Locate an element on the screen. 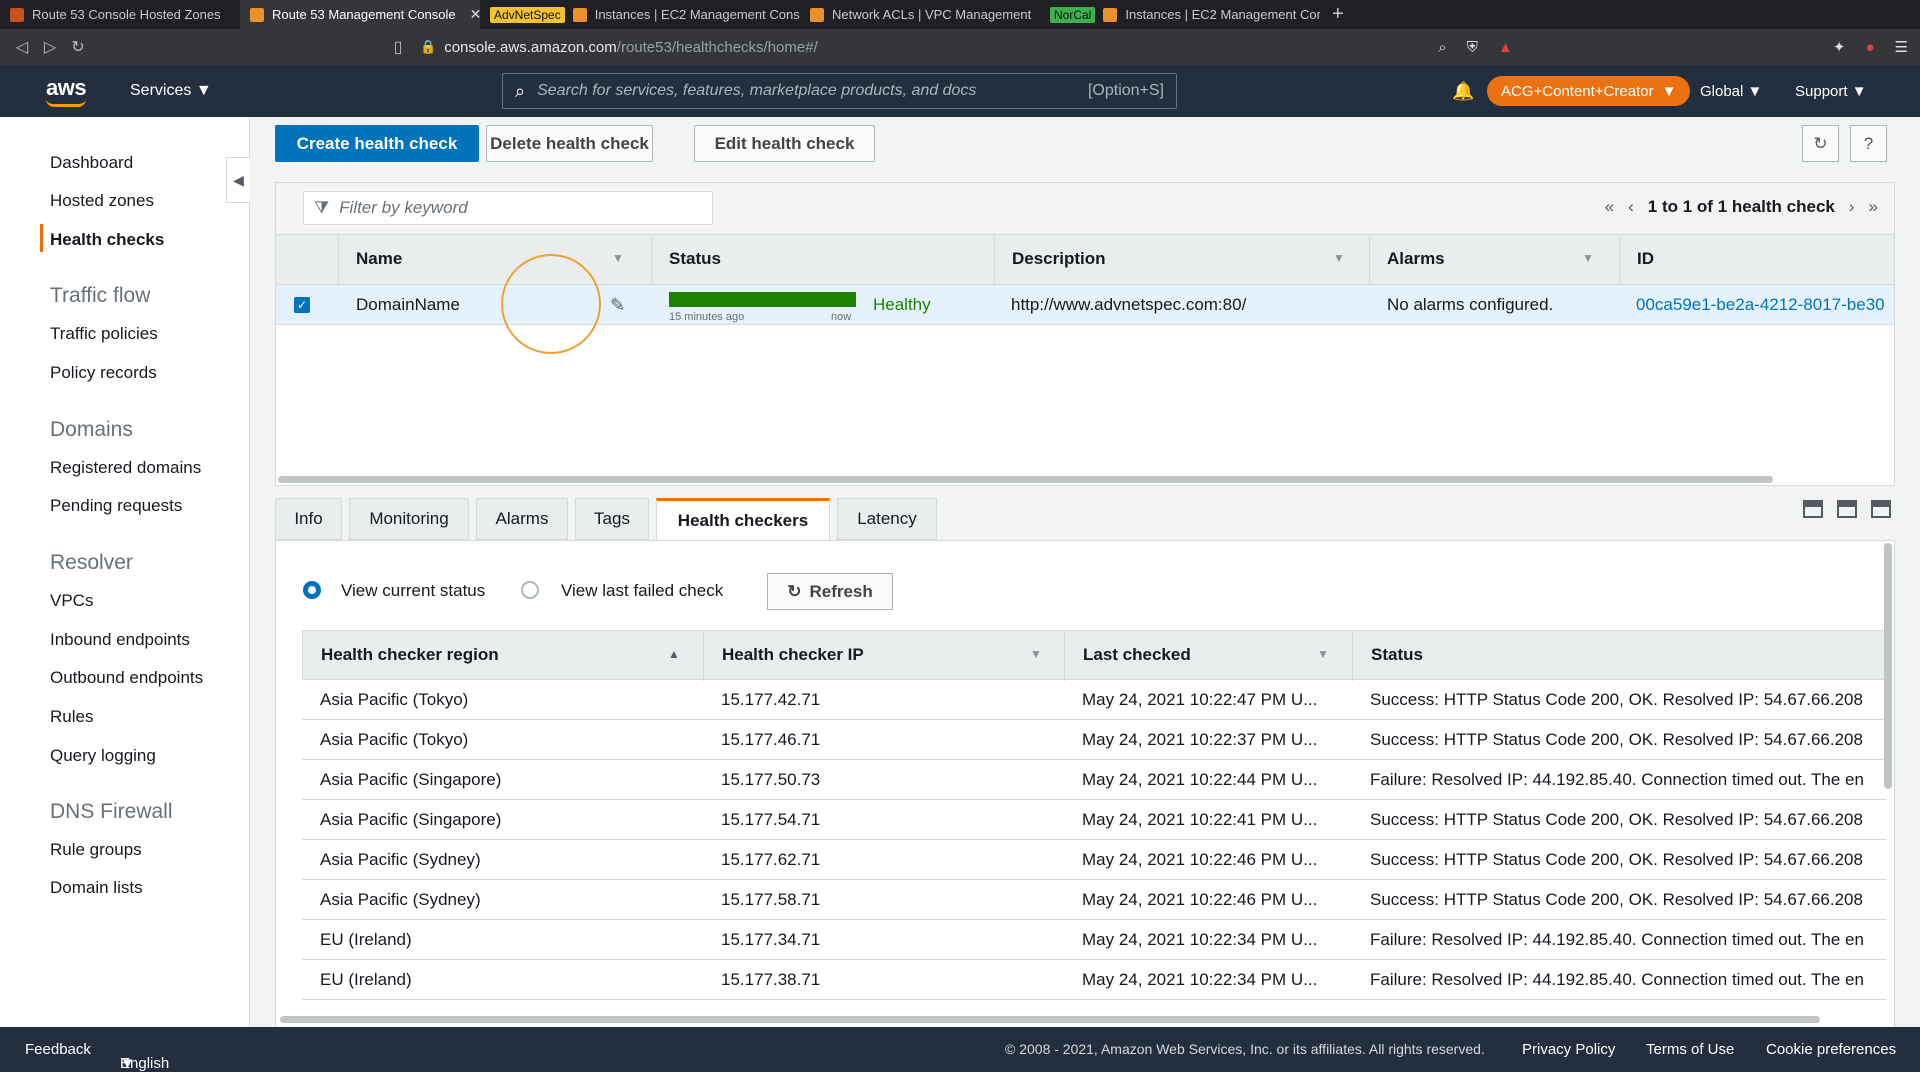 Image resolution: width=1920 pixels, height=1072 pixels. pane-vertical-scrollbar is located at coordinates (1888, 666).